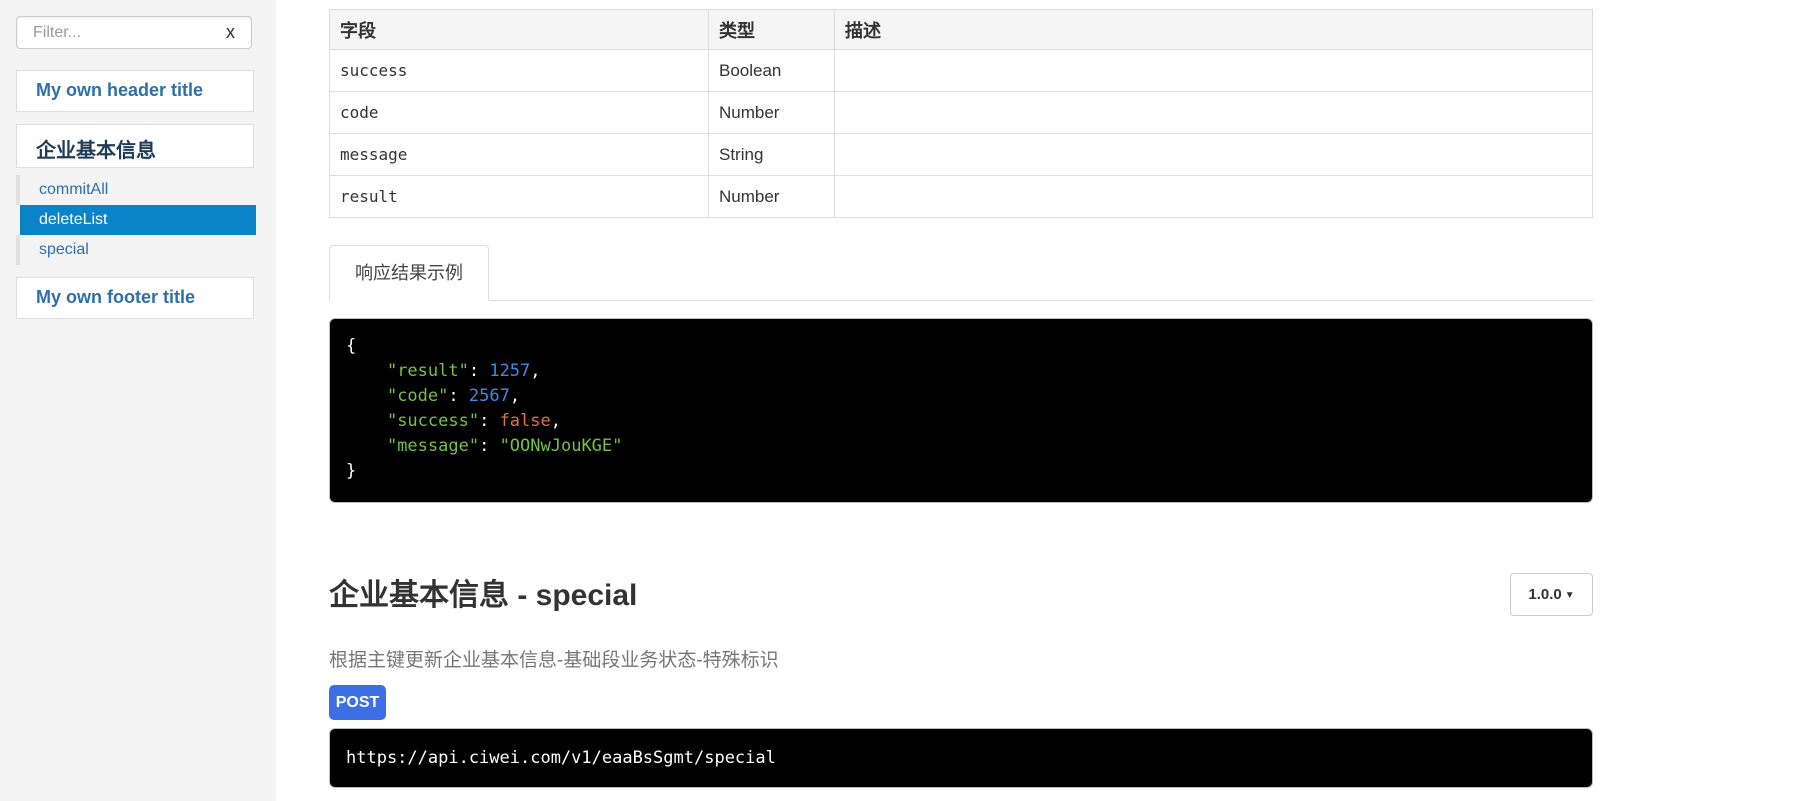 Image resolution: width=1809 pixels, height=801 pixels. What do you see at coordinates (1213, 29) in the screenshot?
I see `column-header-description: 描述` at bounding box center [1213, 29].